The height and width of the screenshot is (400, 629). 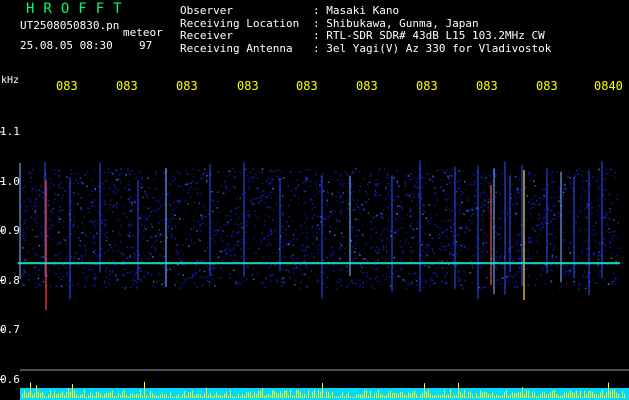 What do you see at coordinates (78, 9) in the screenshot?
I see `app-brand: HROFFT` at bounding box center [78, 9].